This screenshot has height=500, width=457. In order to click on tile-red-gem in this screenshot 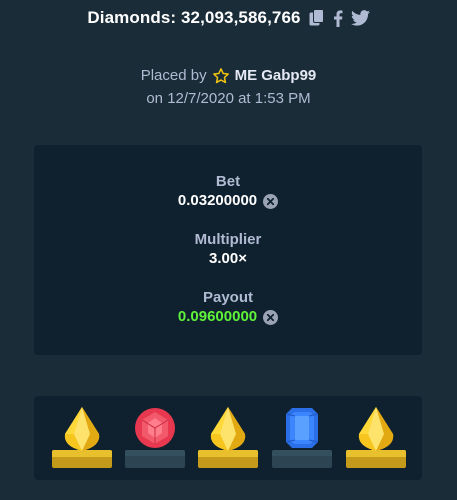, I will do `click(155, 436)`.